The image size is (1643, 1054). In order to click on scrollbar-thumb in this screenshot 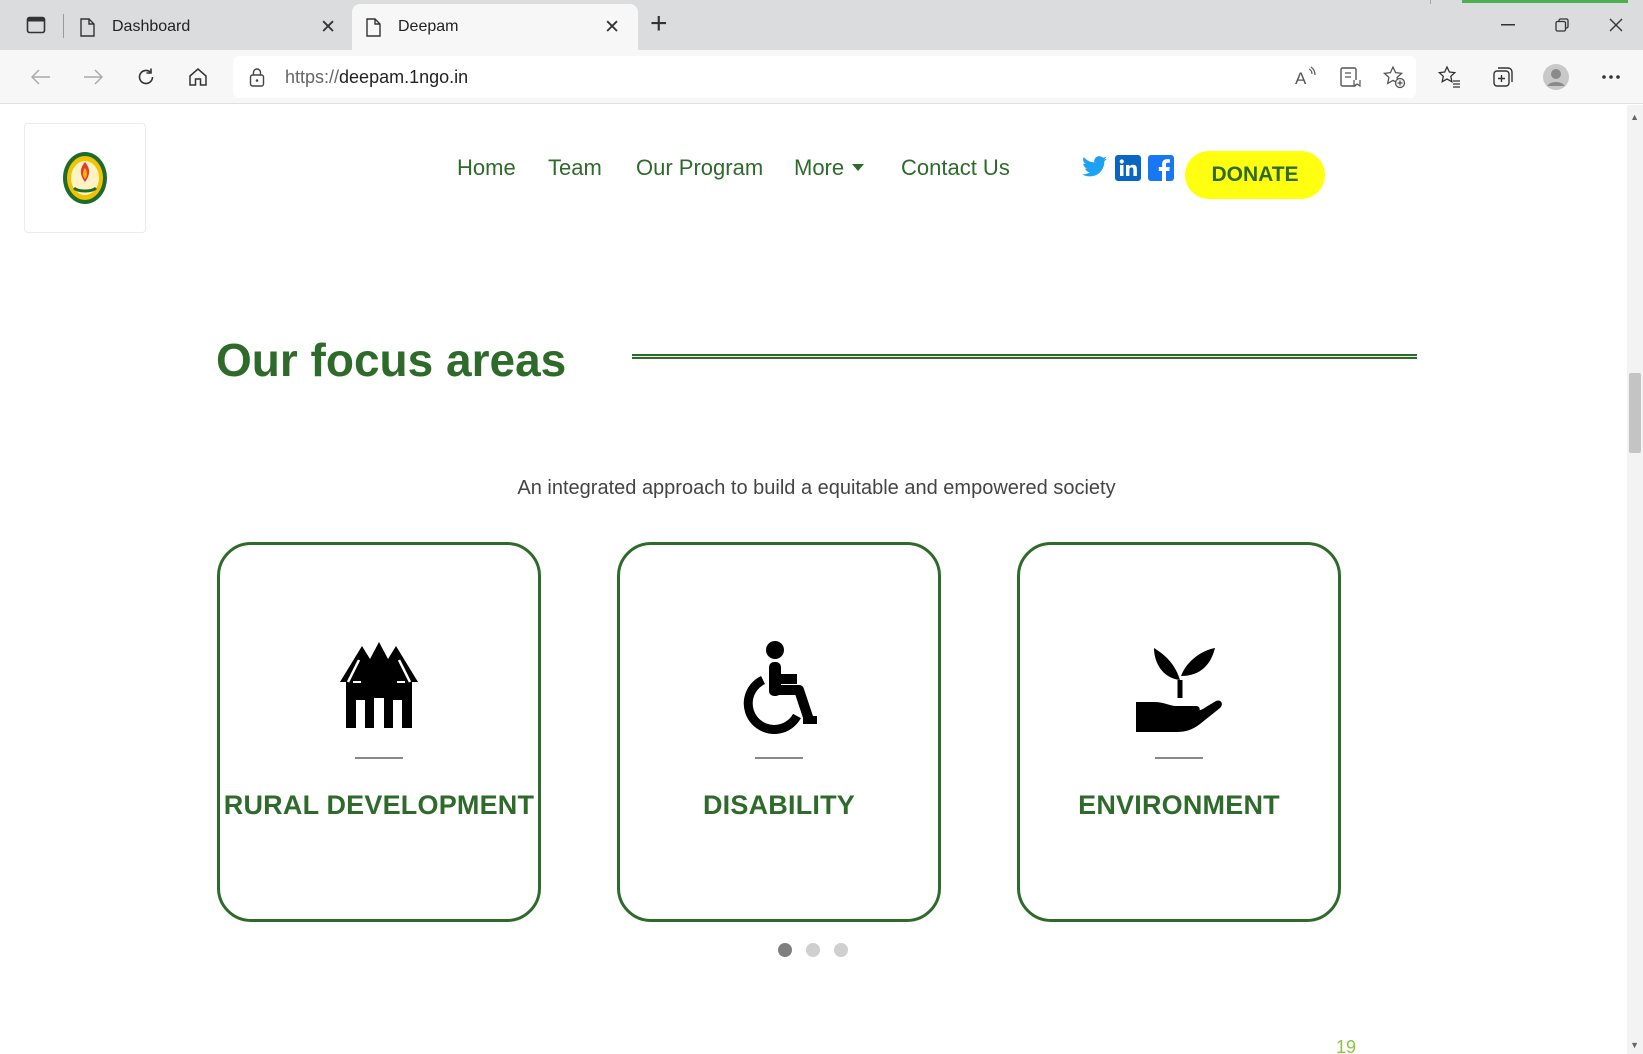, I will do `click(1635, 413)`.